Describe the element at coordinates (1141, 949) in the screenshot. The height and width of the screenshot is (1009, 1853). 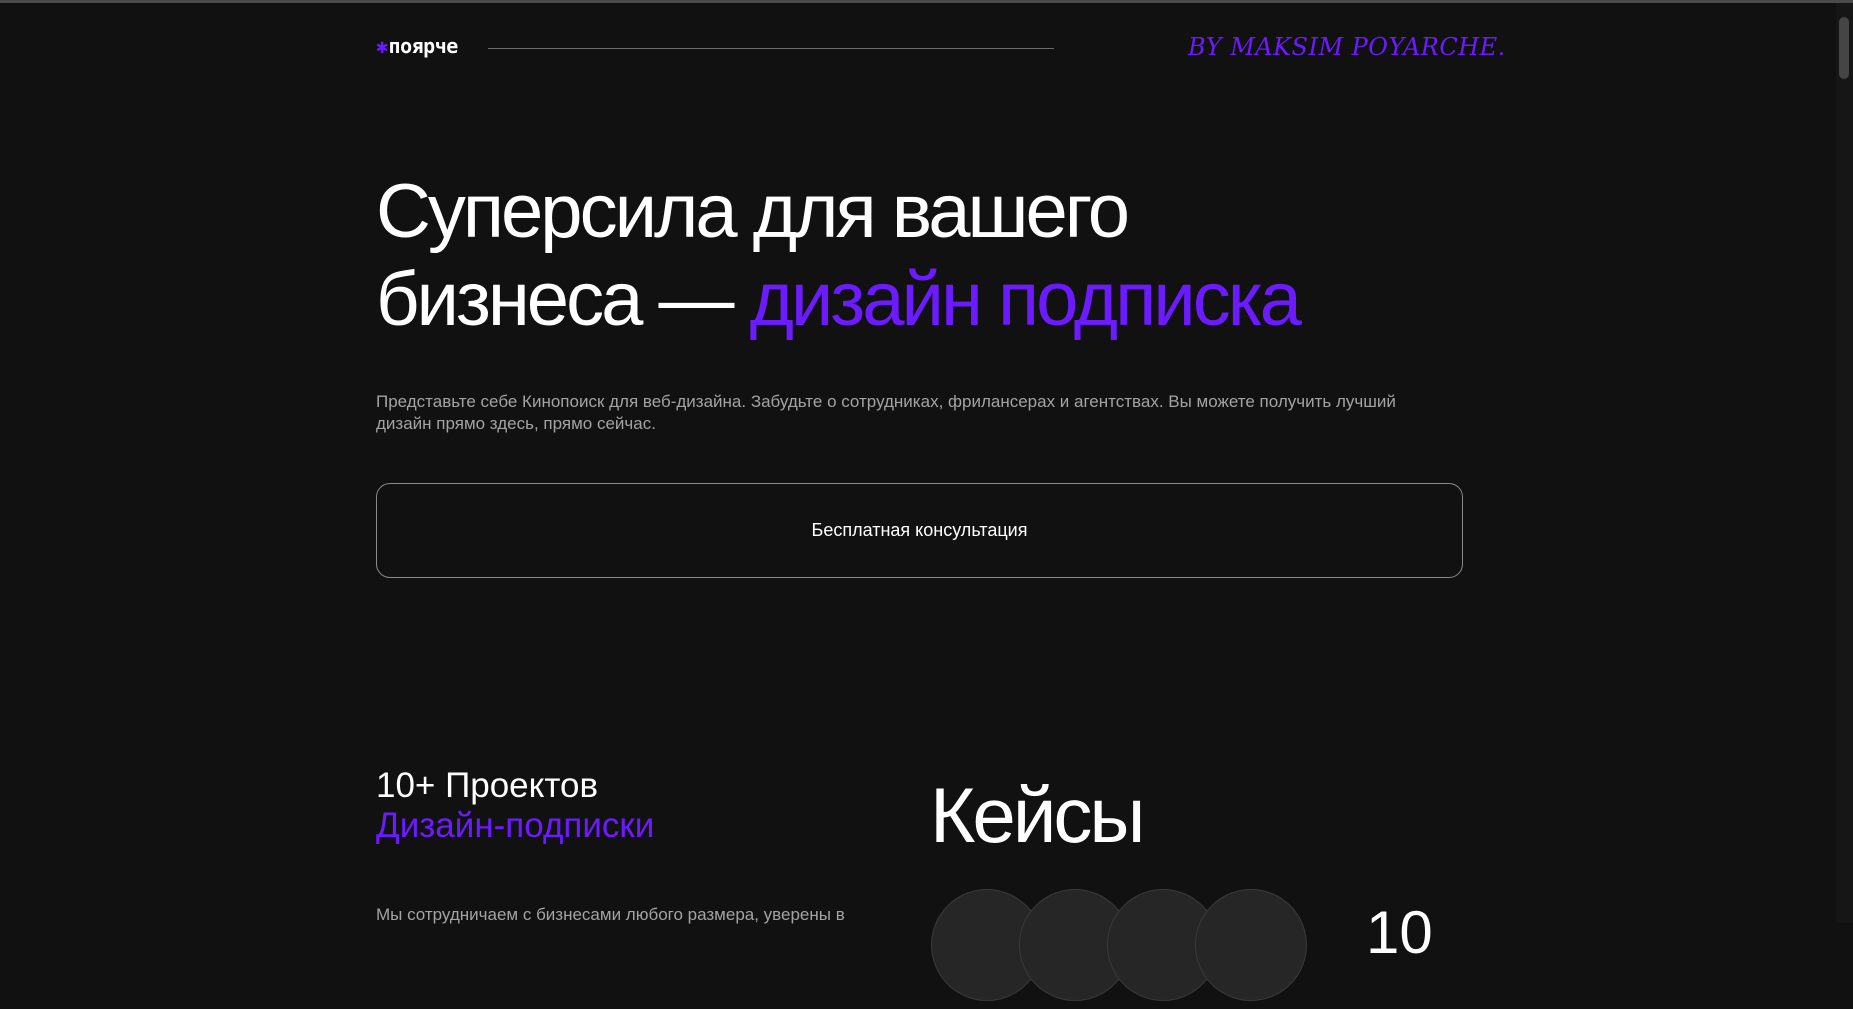
I see `client-avatars` at that location.